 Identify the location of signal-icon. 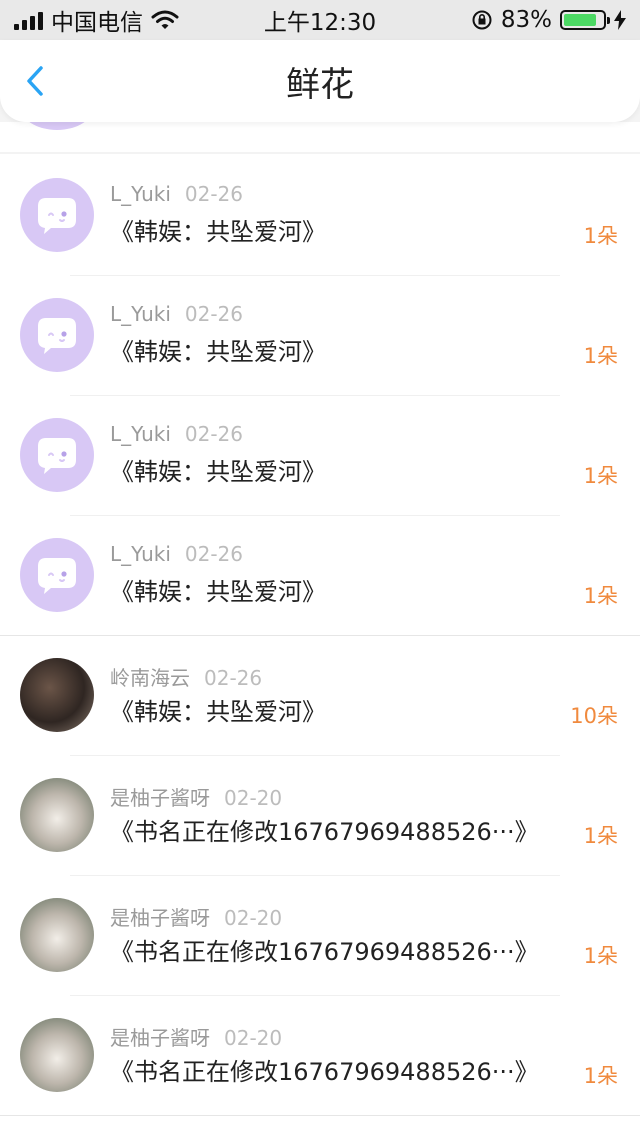
(28, 20).